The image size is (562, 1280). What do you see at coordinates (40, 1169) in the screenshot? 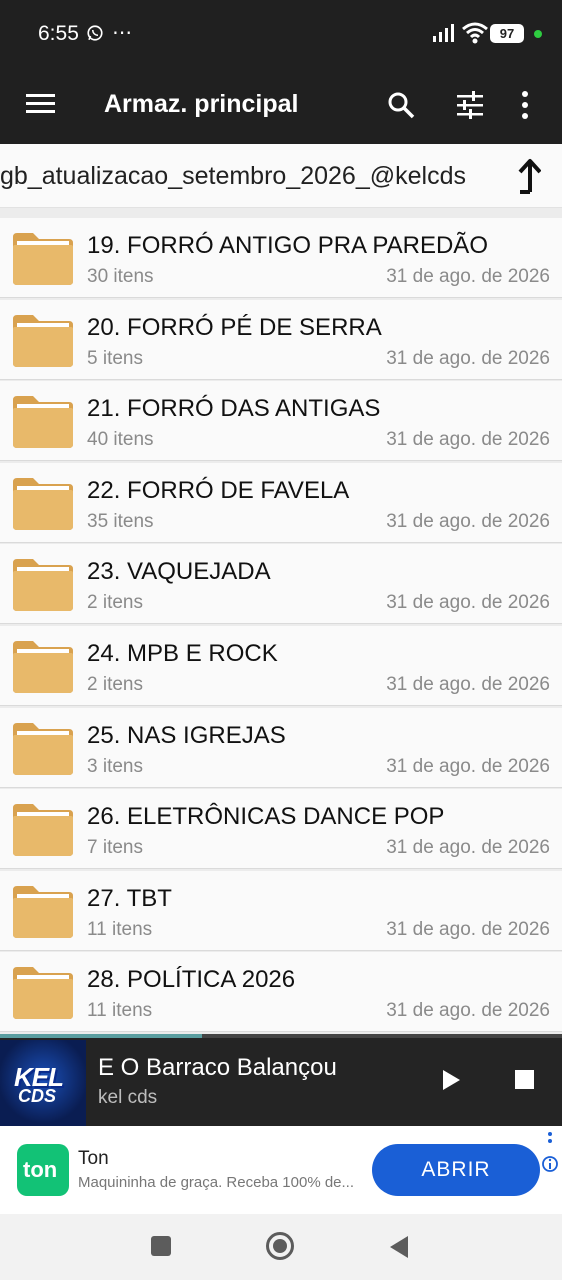
I see `ad-logo-text: ton` at bounding box center [40, 1169].